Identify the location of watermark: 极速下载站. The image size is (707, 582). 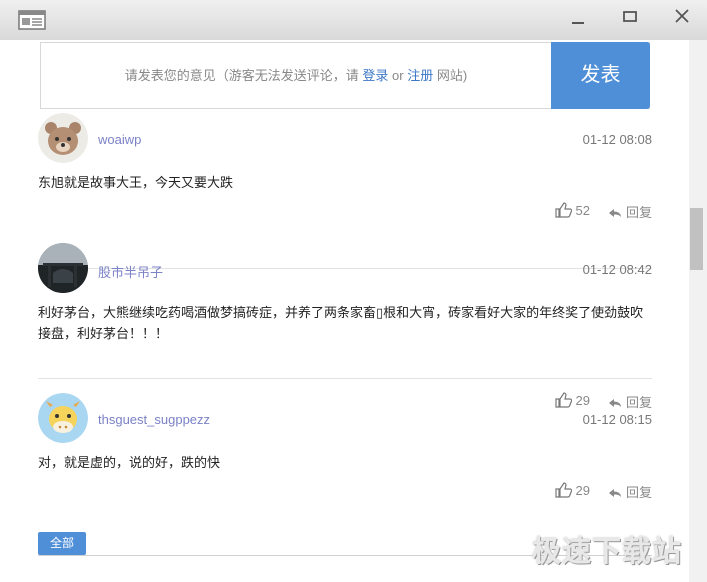
(607, 552).